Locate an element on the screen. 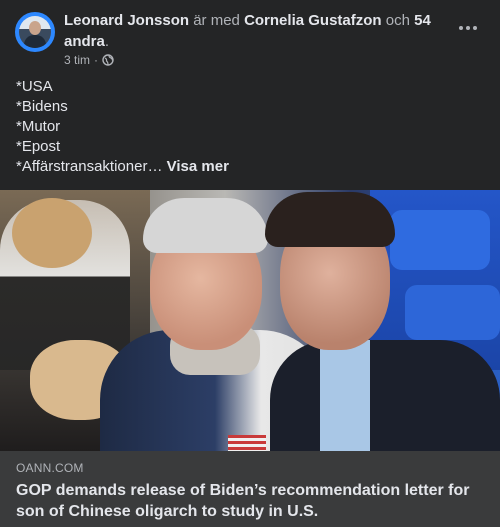 Image resolution: width=500 pixels, height=527 pixels. post-meta: 3 tim · is located at coordinates (89, 60).